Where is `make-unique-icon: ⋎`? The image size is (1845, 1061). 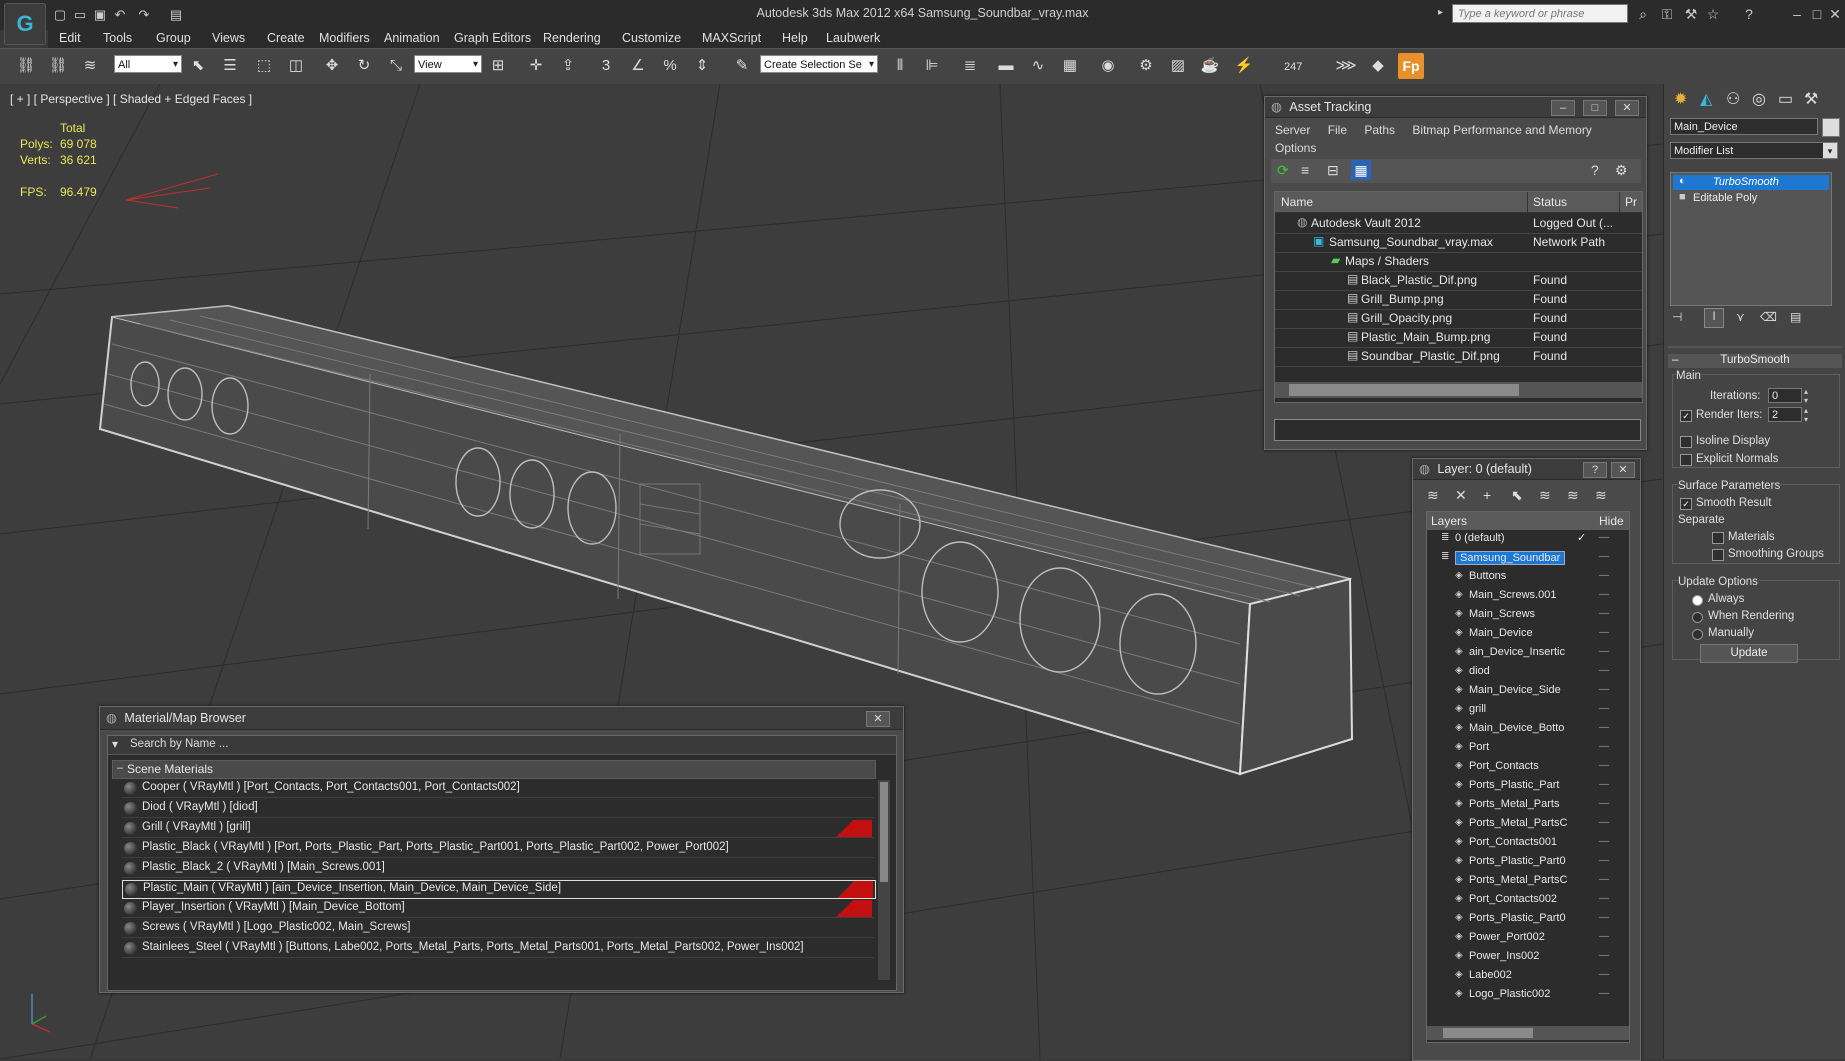 make-unique-icon: ⋎ is located at coordinates (1740, 317).